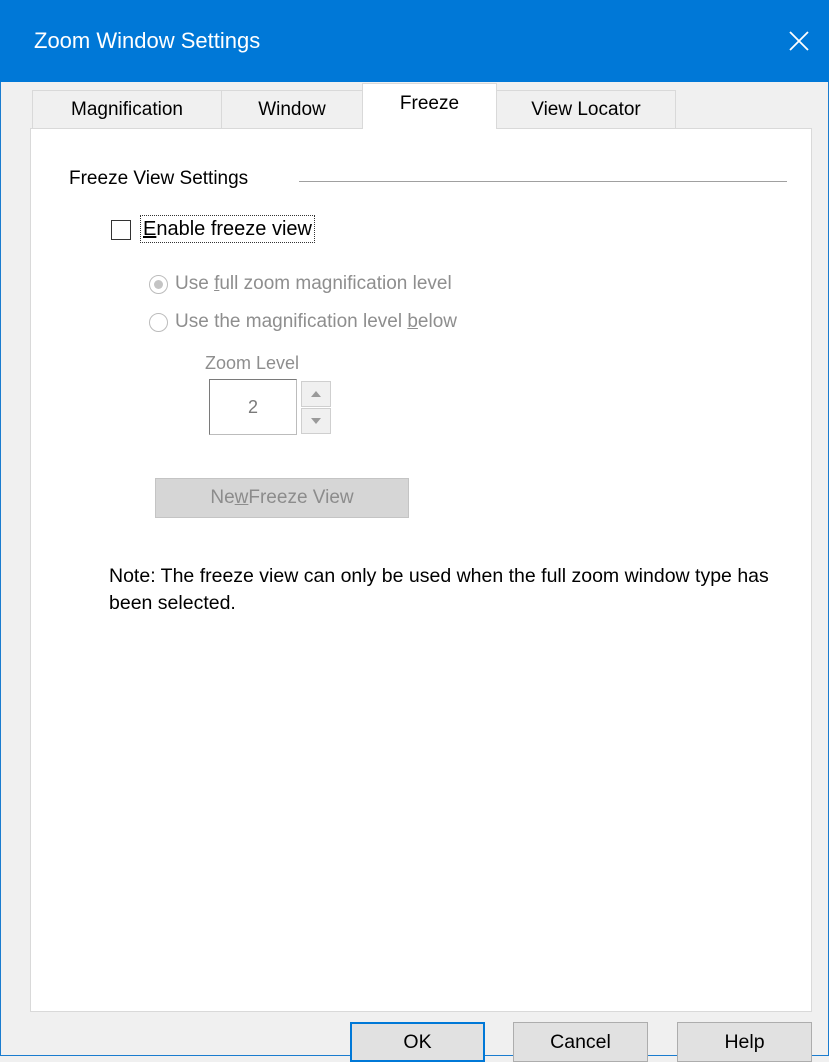  Describe the element at coordinates (158, 284) in the screenshot. I see `radio-full-zoom` at that location.